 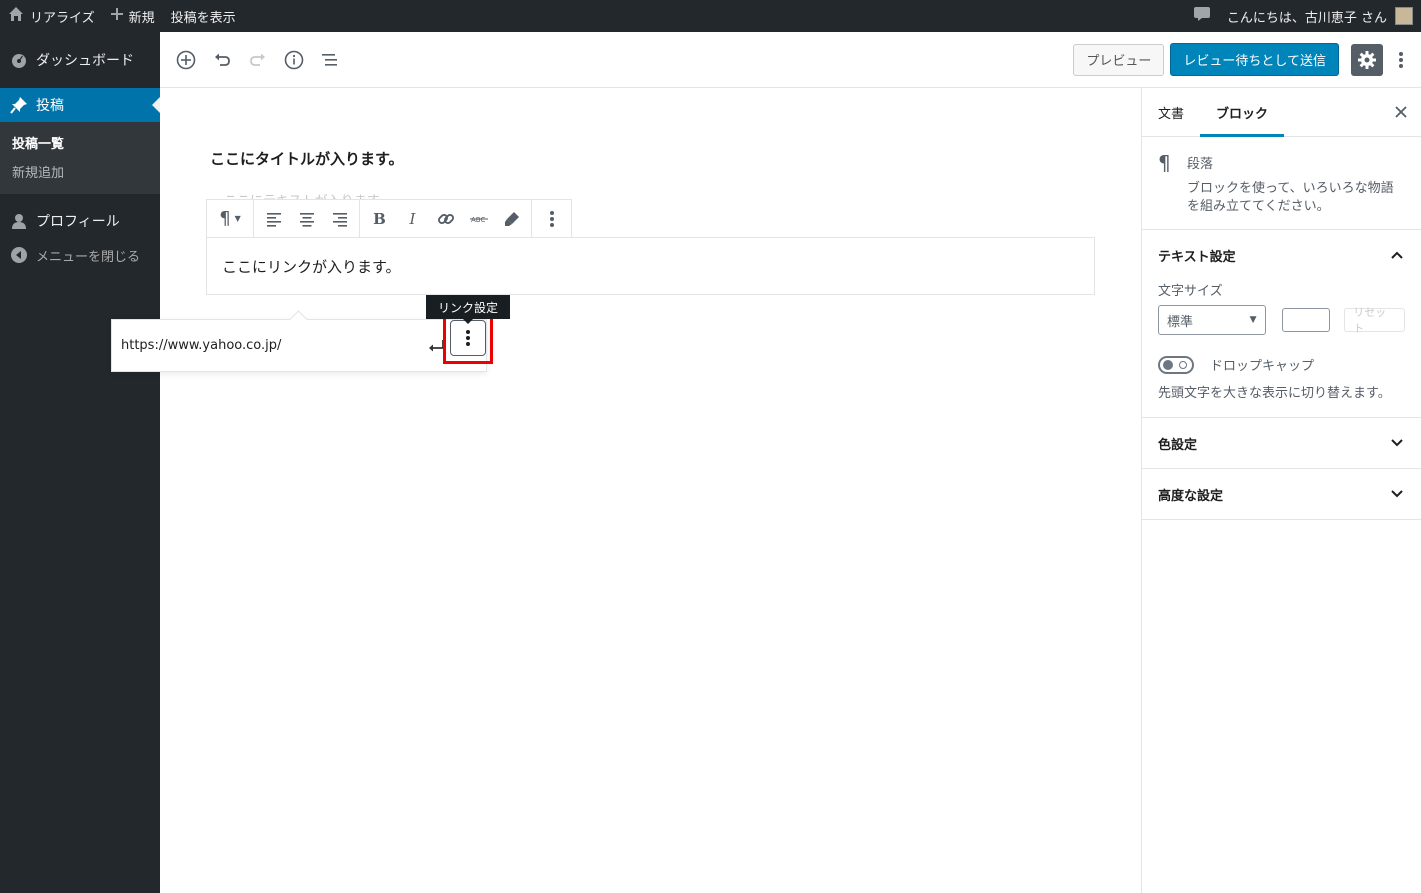 What do you see at coordinates (1242, 112) in the screenshot?
I see `tab-block: ブロック` at bounding box center [1242, 112].